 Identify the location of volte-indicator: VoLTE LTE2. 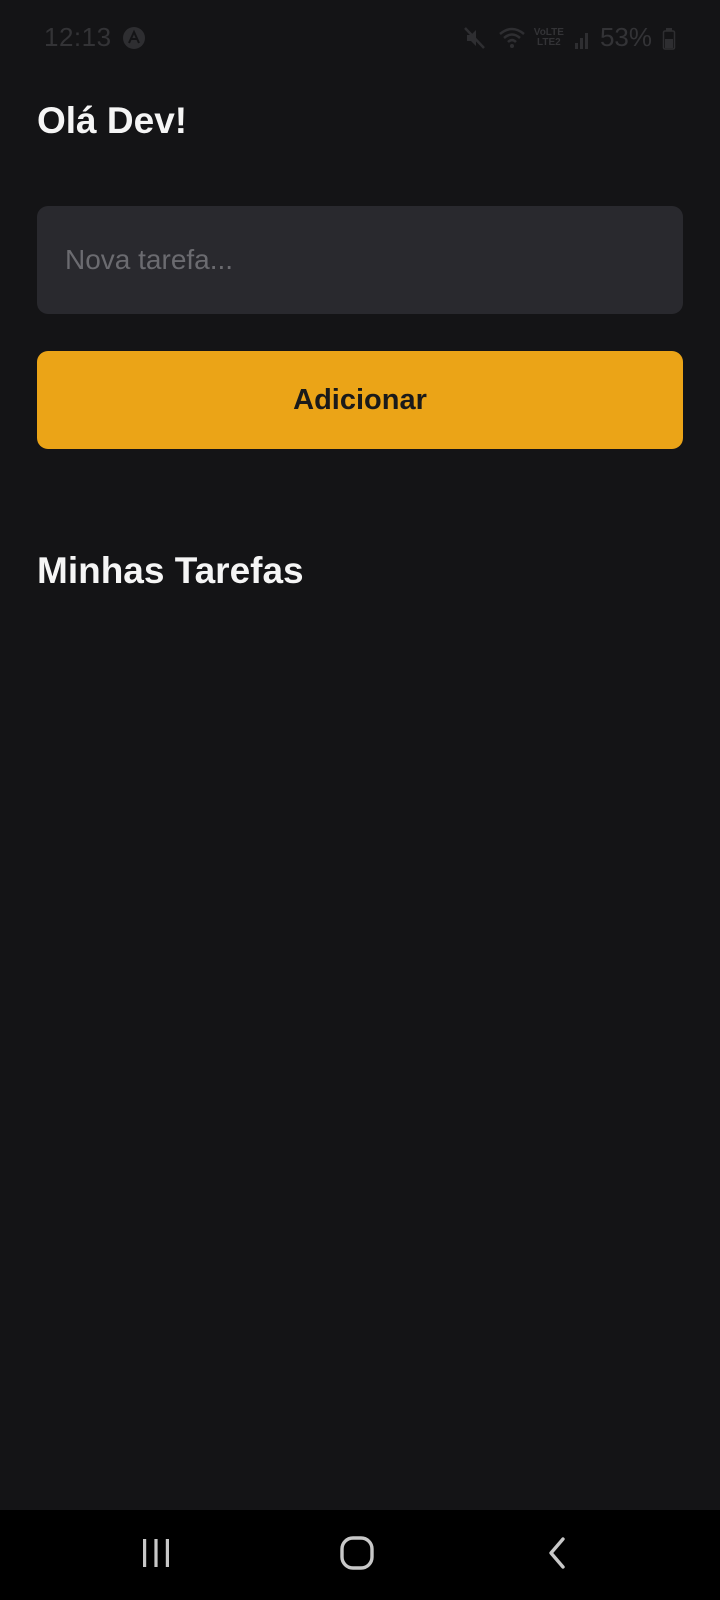
(549, 37).